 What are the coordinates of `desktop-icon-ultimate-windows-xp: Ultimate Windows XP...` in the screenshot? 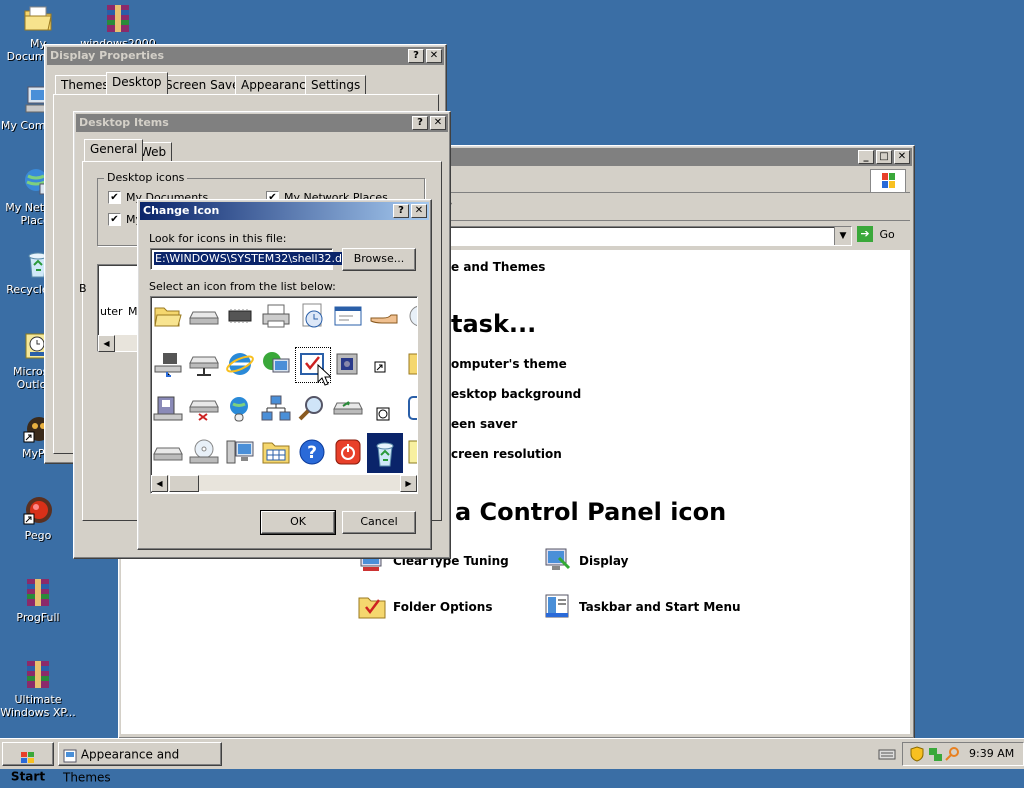 It's located at (38, 688).